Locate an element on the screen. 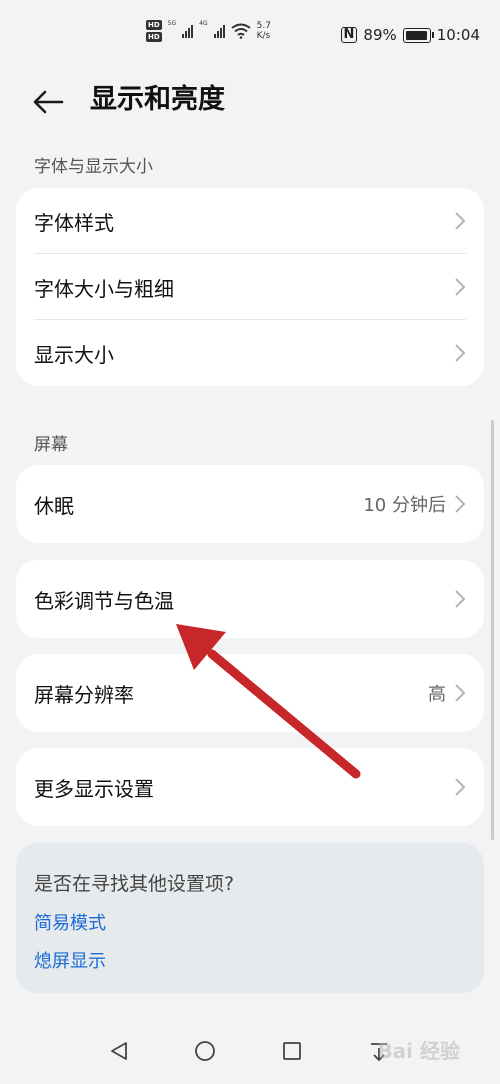  item-label: 休眠 is located at coordinates (54, 505).